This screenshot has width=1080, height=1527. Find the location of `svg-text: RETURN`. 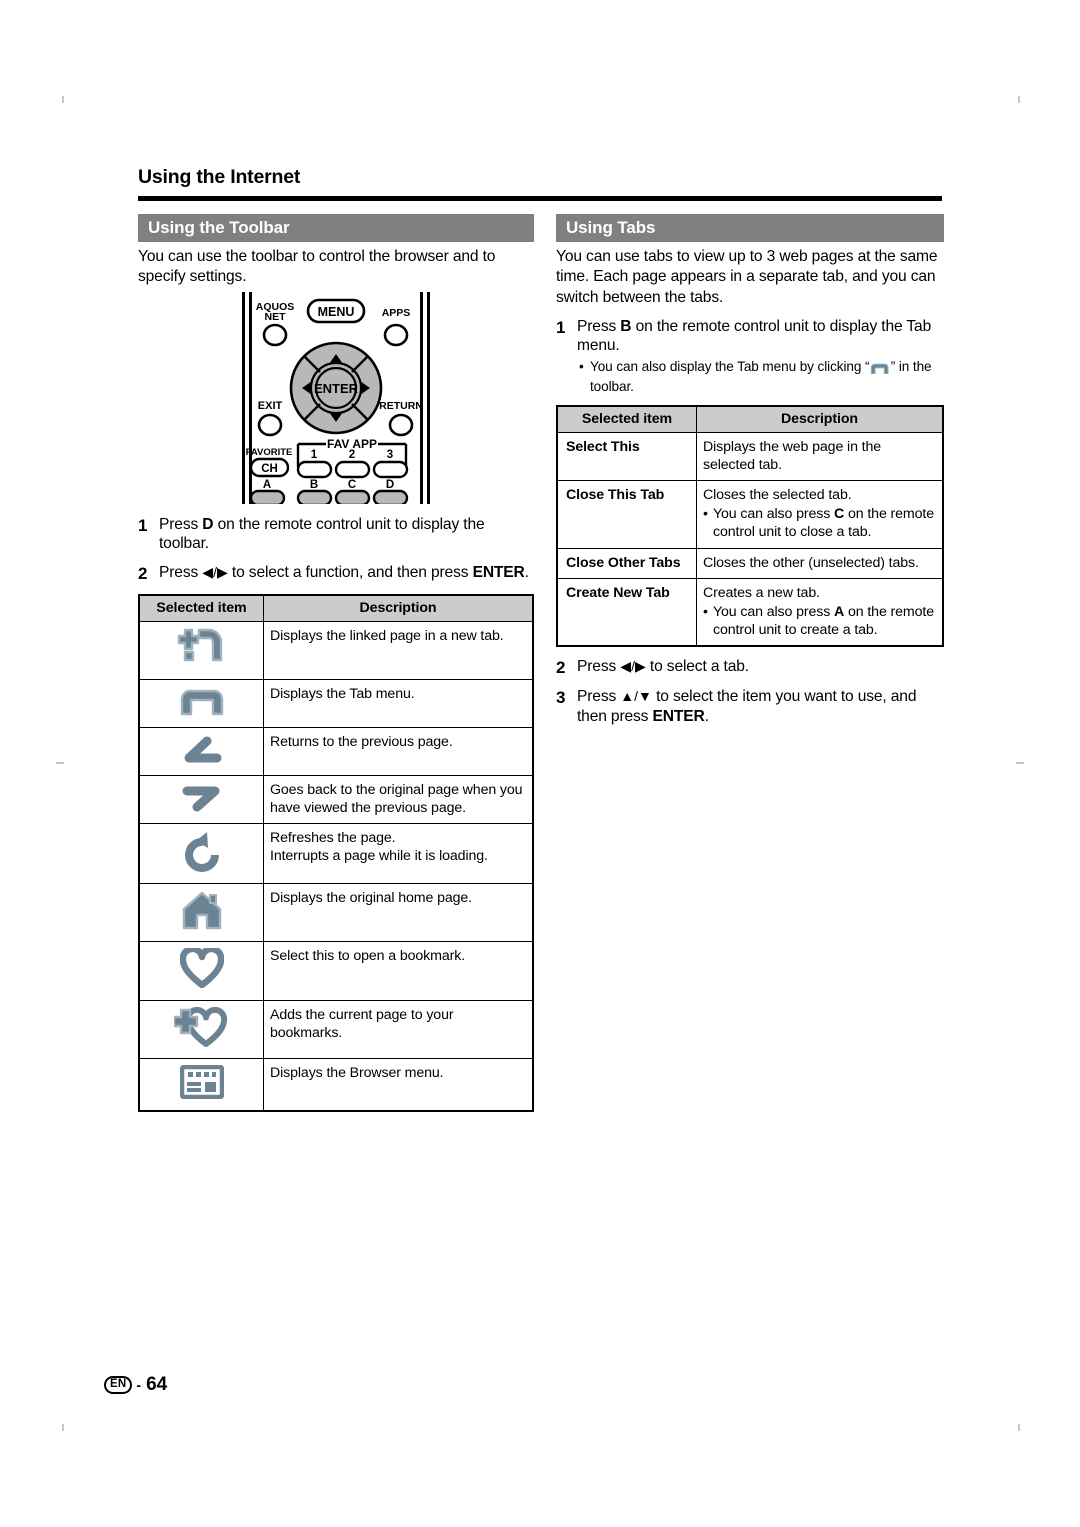

svg-text: RETURN is located at coordinates (401, 406).